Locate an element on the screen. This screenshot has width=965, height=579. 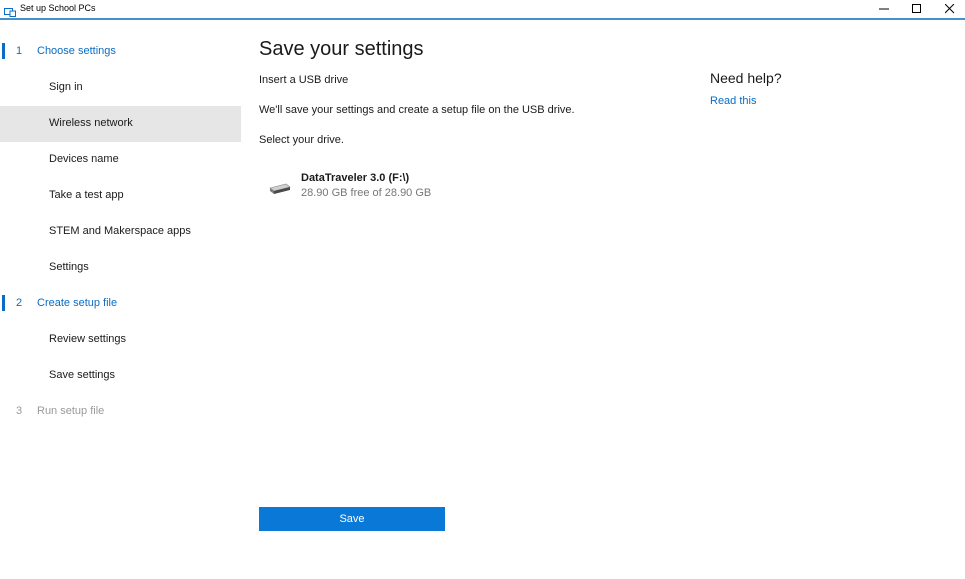
step-number: 2 is located at coordinates (19, 303).